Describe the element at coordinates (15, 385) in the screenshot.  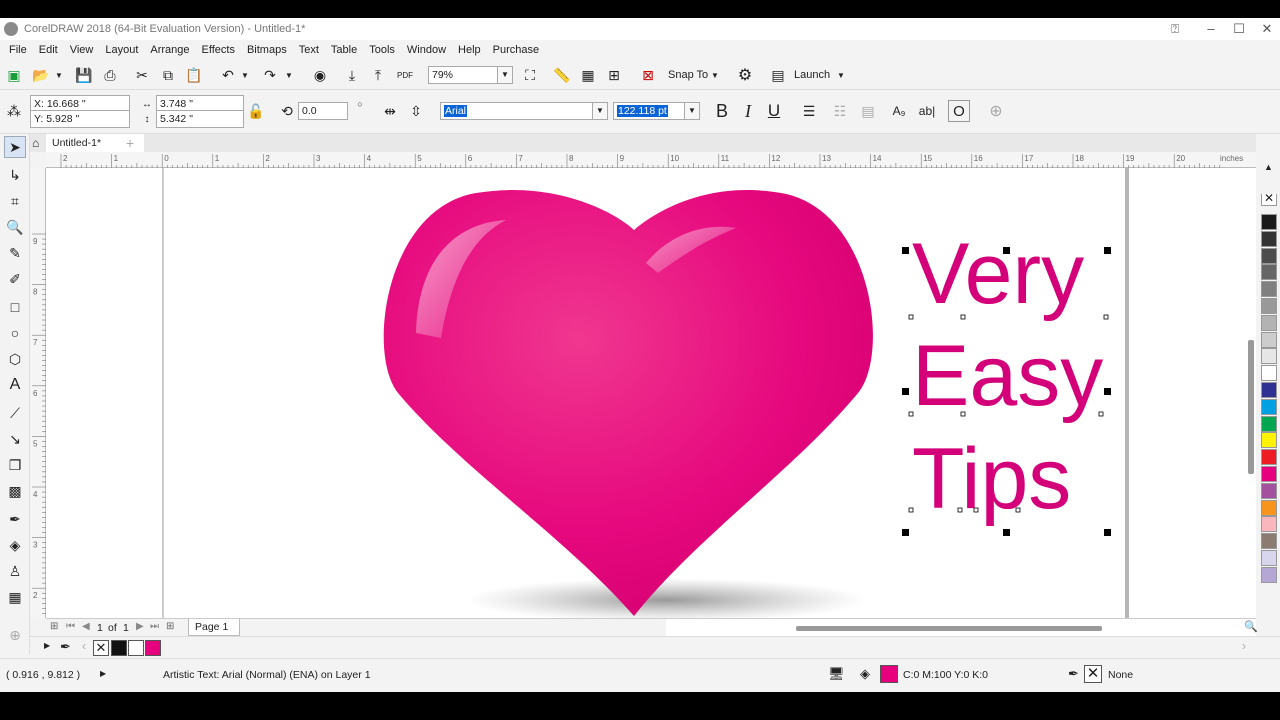
I see `text-tool-icon: A` at that location.